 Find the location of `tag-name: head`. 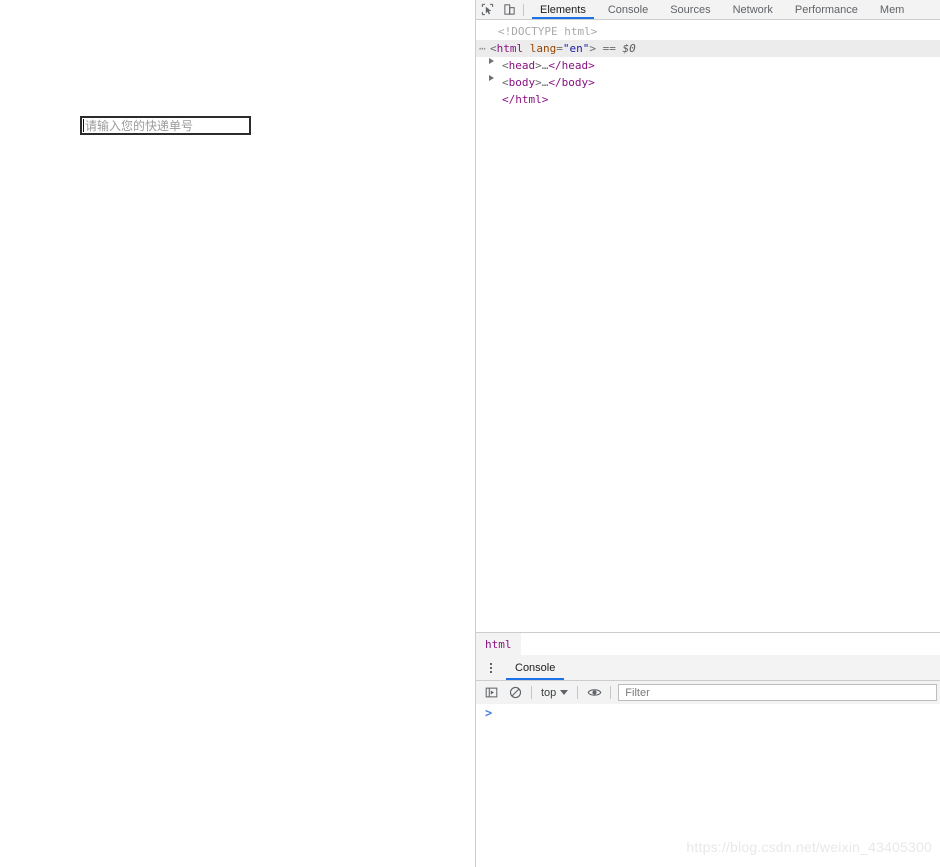

tag-name: head is located at coordinates (522, 65).